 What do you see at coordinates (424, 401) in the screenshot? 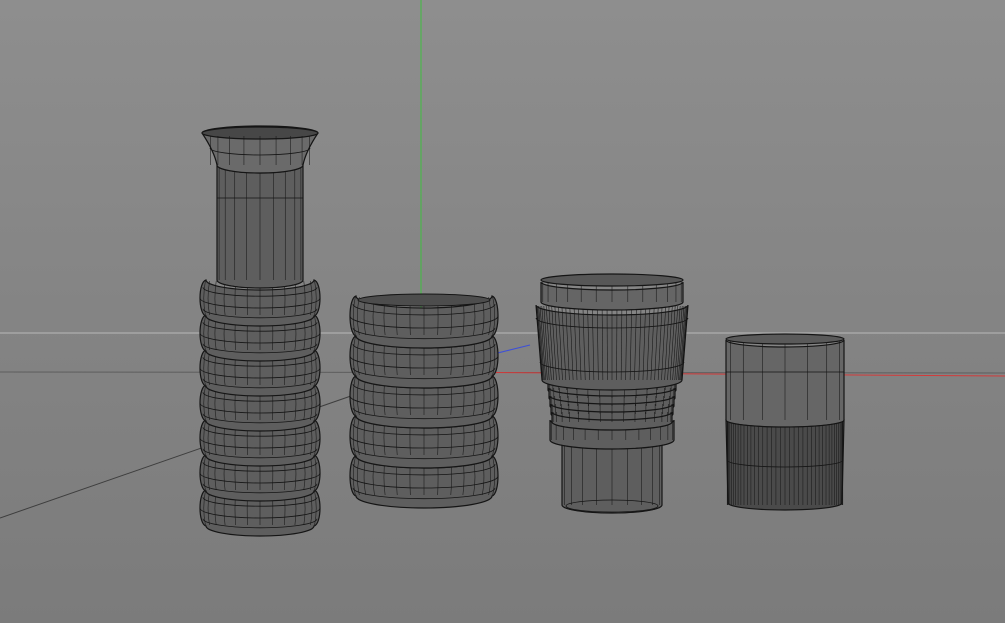
I see `stacked-torus-vase` at bounding box center [424, 401].